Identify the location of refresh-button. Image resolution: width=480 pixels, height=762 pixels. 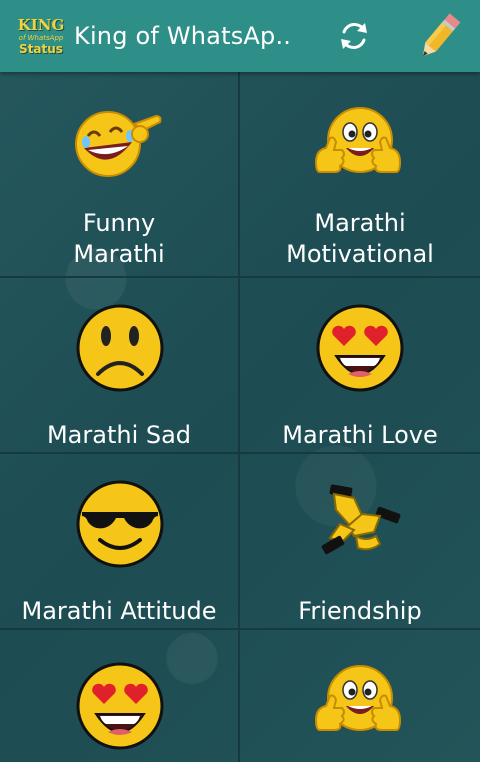
(354, 36).